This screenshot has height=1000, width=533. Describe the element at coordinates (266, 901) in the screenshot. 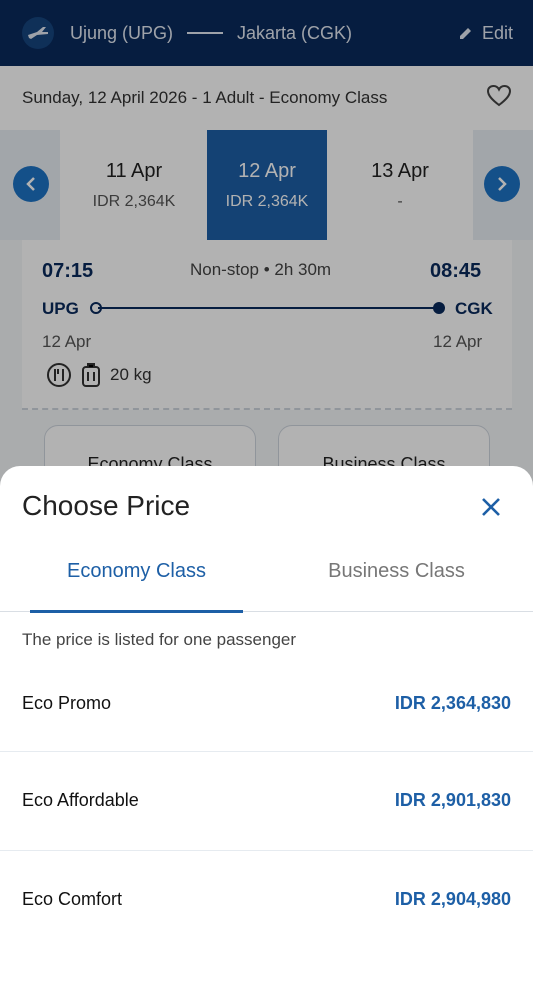

I see `price-option-eco-comfort: Eco Comfort IDR 2,904,980` at that location.